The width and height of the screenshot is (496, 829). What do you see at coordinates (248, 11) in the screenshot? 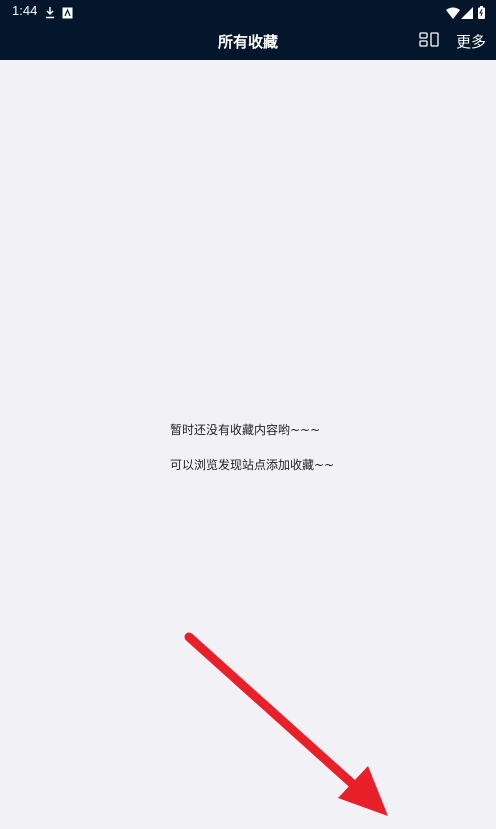
I see `status-bar: 1:44` at bounding box center [248, 11].